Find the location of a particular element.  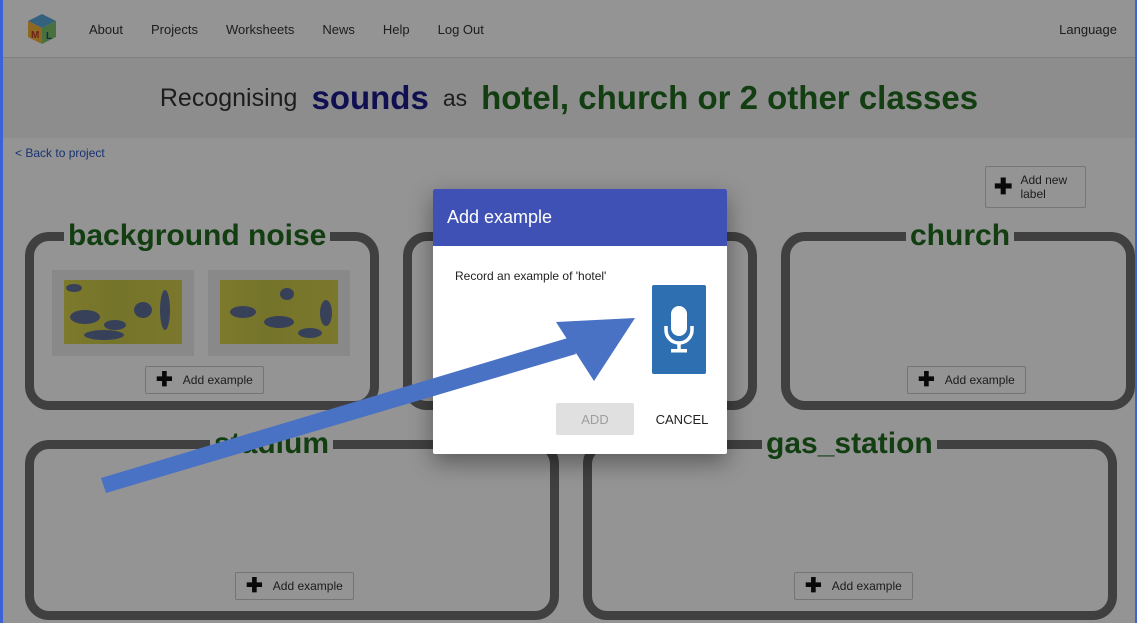

microphone-icon is located at coordinates (679, 328).